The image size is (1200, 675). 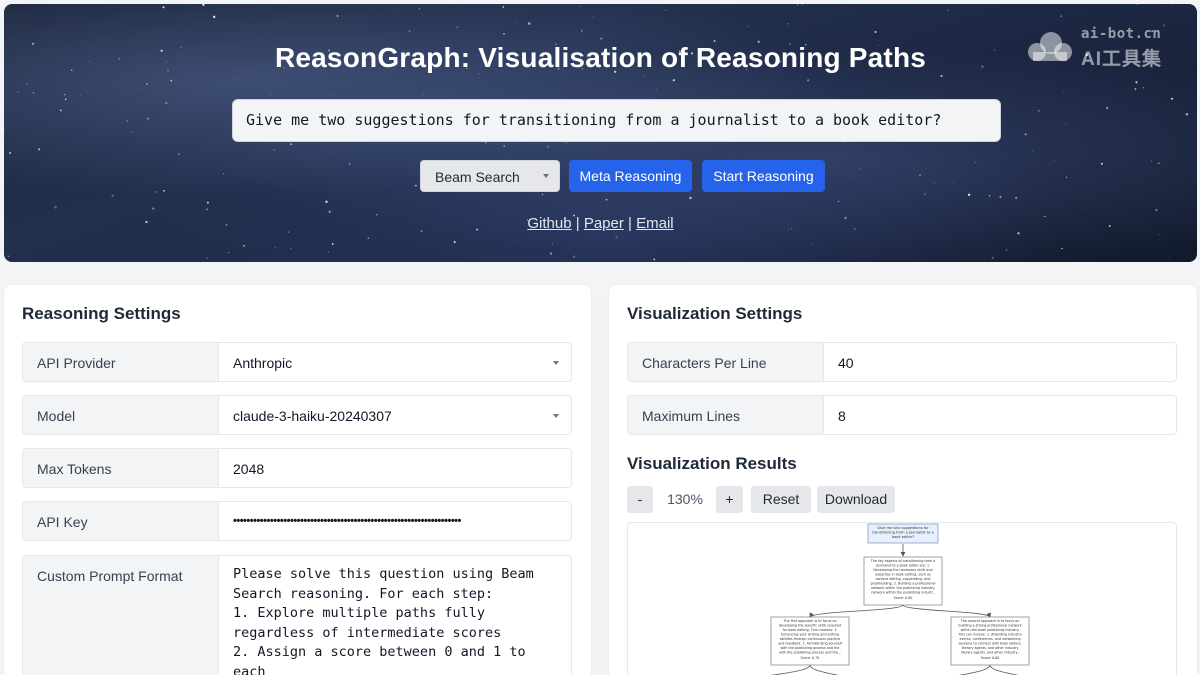 I want to click on start-reasoning-button: Start Reasoning, so click(x=763, y=176).